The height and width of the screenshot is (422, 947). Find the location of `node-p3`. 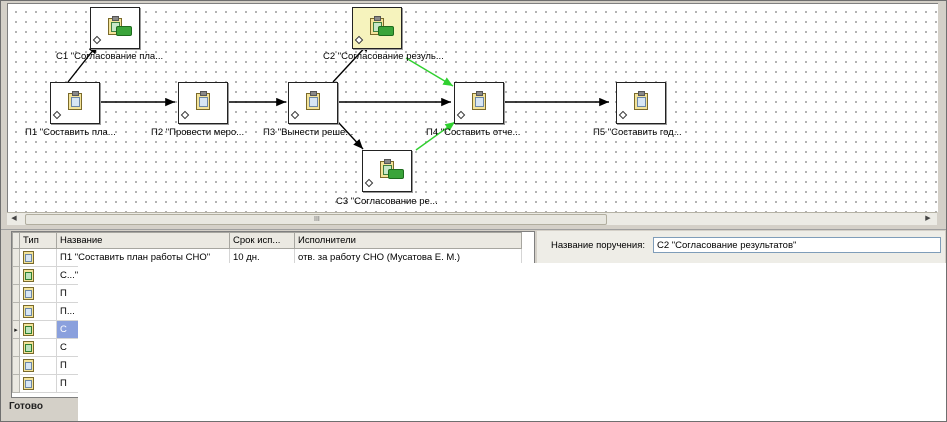

node-p3 is located at coordinates (313, 103).